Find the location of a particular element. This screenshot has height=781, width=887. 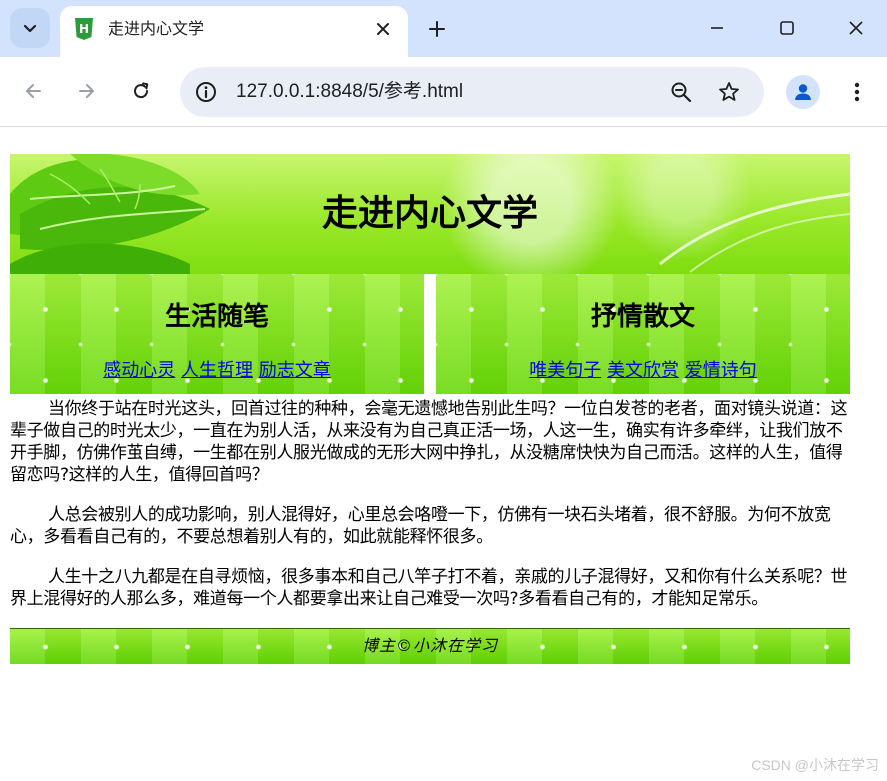

site-info-button is located at coordinates (206, 92).